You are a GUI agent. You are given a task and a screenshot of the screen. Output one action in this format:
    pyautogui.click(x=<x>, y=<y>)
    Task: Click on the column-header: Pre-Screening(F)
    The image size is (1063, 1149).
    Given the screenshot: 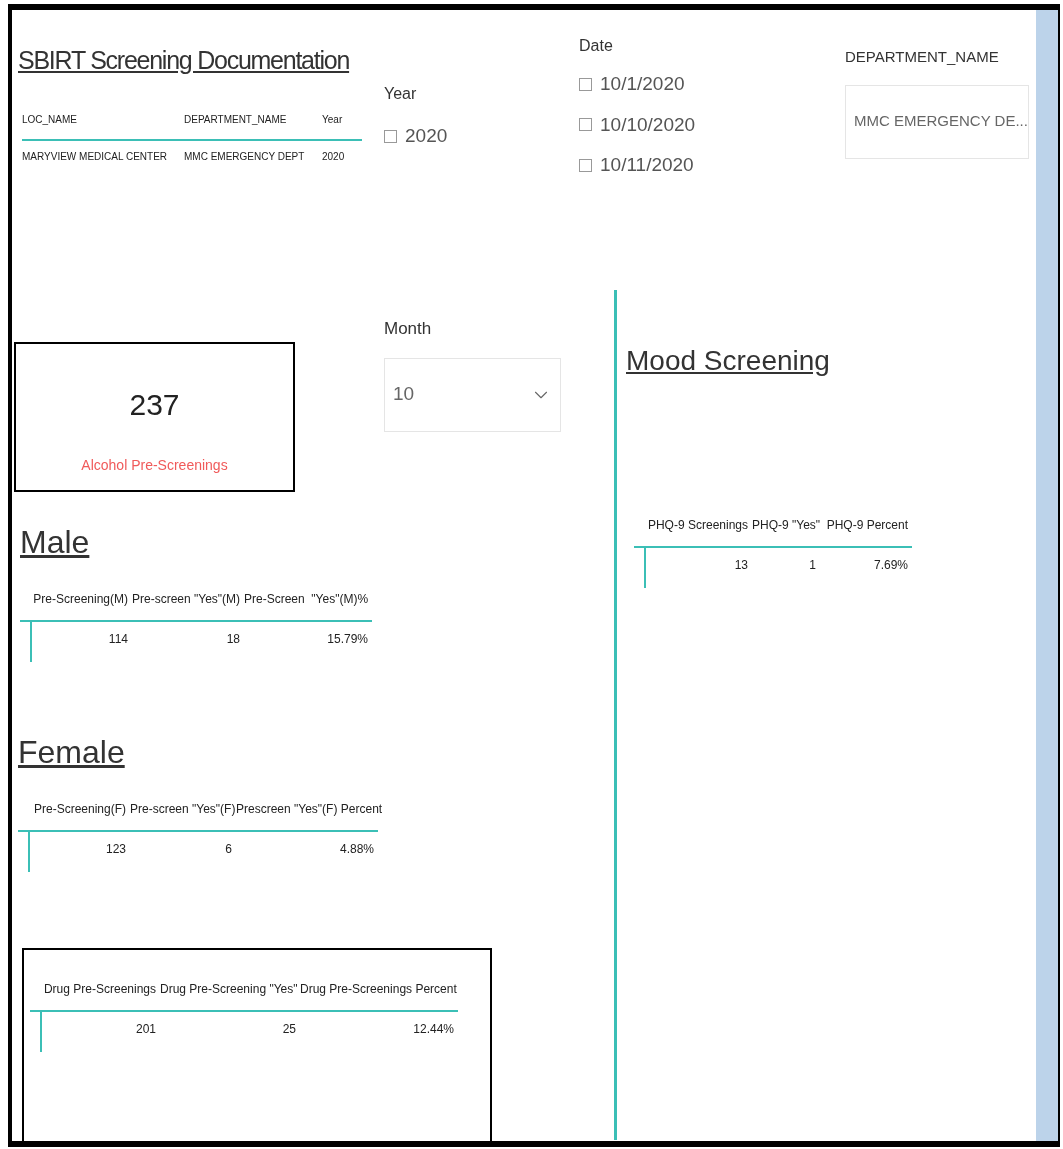 What is the action you would take?
    pyautogui.click(x=74, y=816)
    